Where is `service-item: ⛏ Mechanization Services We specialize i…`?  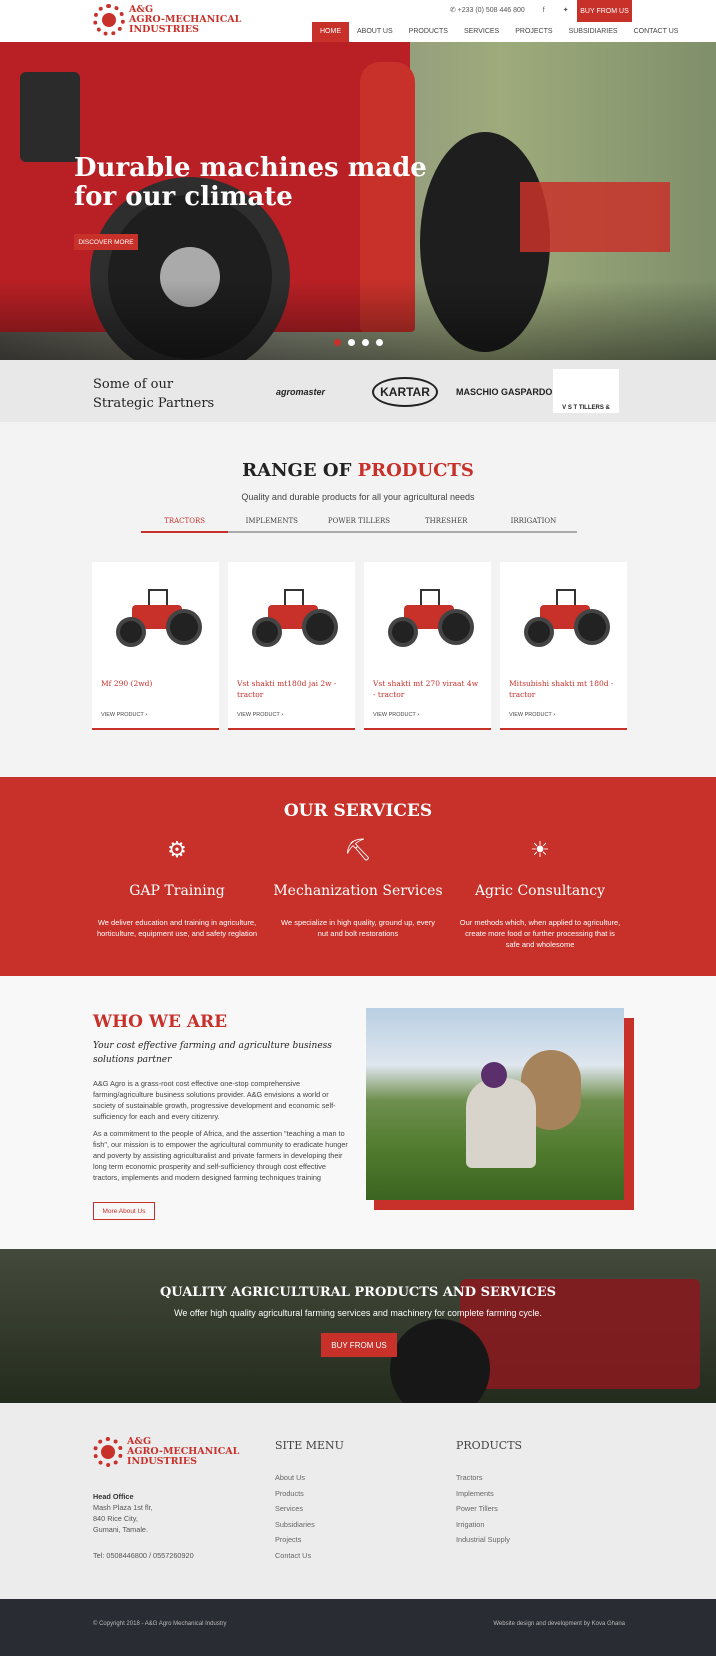 service-item: ⛏ Mechanization Services We specialize i… is located at coordinates (358, 887).